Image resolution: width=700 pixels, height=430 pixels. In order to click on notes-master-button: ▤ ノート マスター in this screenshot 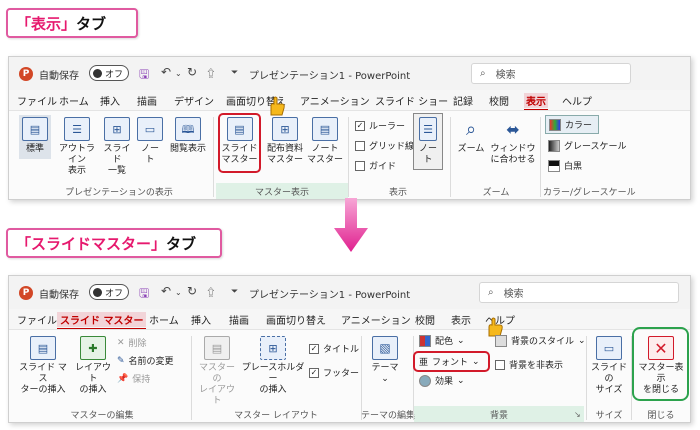, I will do `click(325, 141)`.